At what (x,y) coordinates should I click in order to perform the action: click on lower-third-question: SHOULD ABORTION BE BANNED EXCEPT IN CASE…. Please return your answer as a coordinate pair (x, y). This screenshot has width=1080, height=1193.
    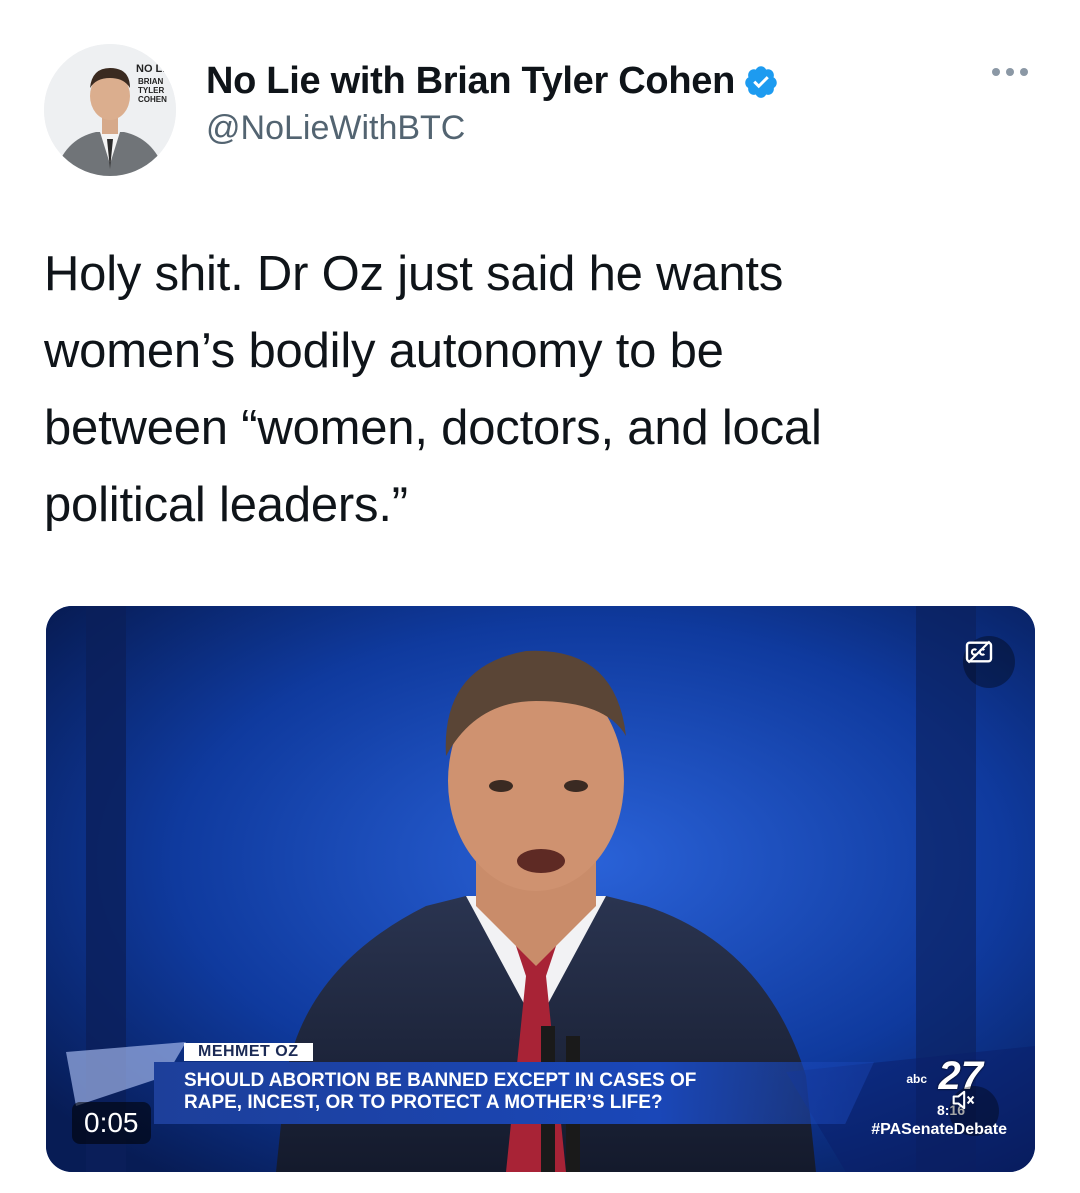
    Looking at the image, I should click on (514, 1093).